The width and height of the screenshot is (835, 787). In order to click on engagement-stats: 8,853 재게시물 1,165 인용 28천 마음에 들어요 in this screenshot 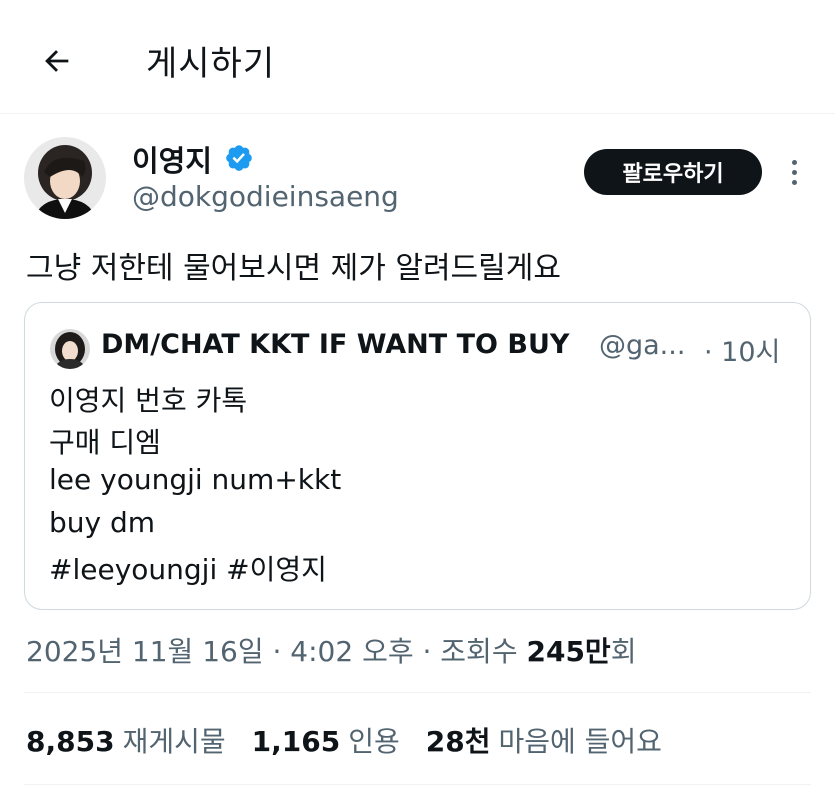, I will do `click(344, 740)`.